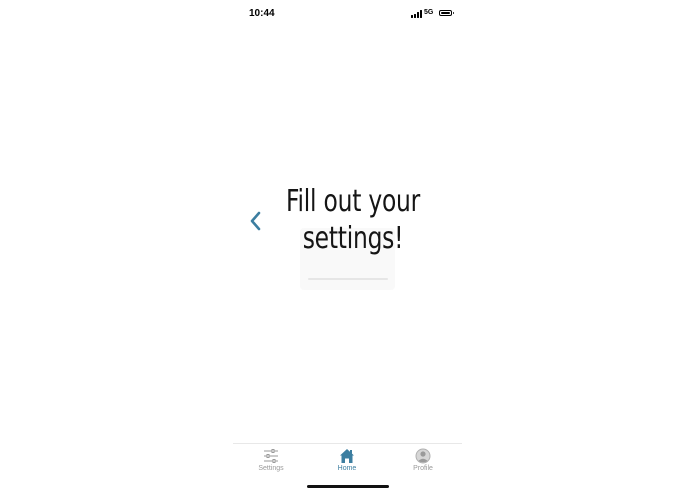  What do you see at coordinates (348, 486) in the screenshot?
I see `home-indicator` at bounding box center [348, 486].